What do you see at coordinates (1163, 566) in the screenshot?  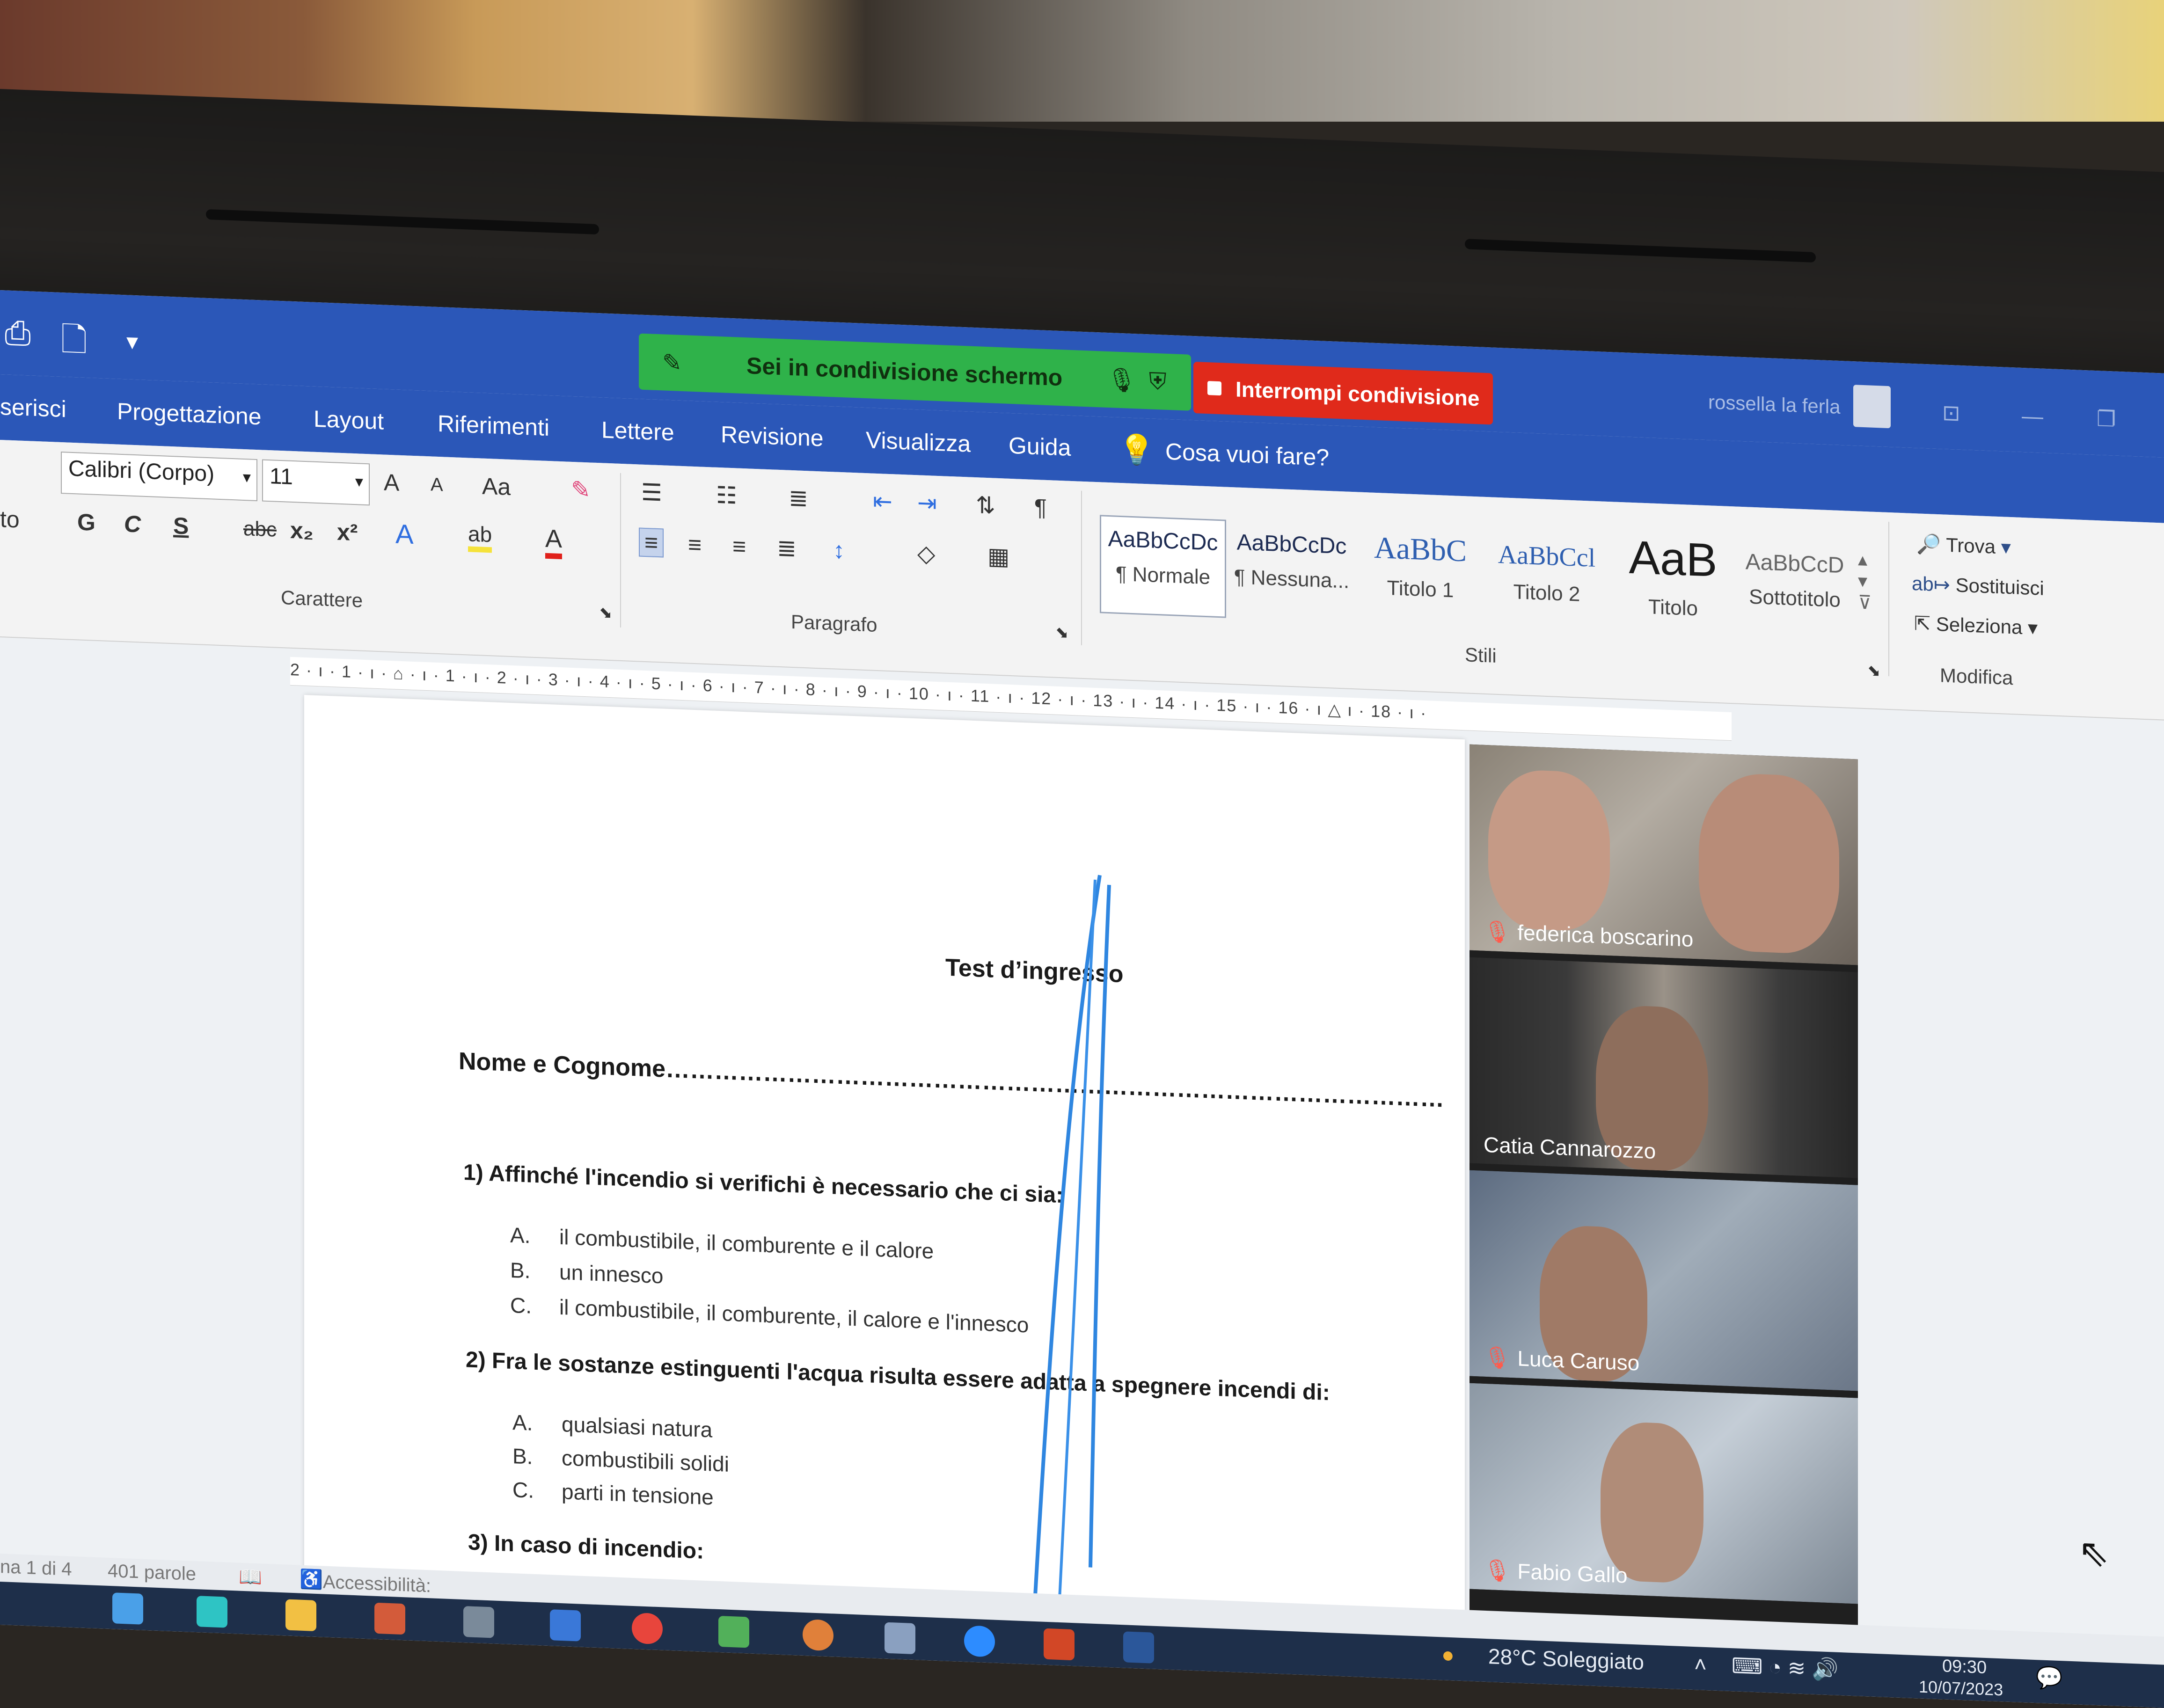 I see `style-normale: AaBbCcDc ¶ Normale` at bounding box center [1163, 566].